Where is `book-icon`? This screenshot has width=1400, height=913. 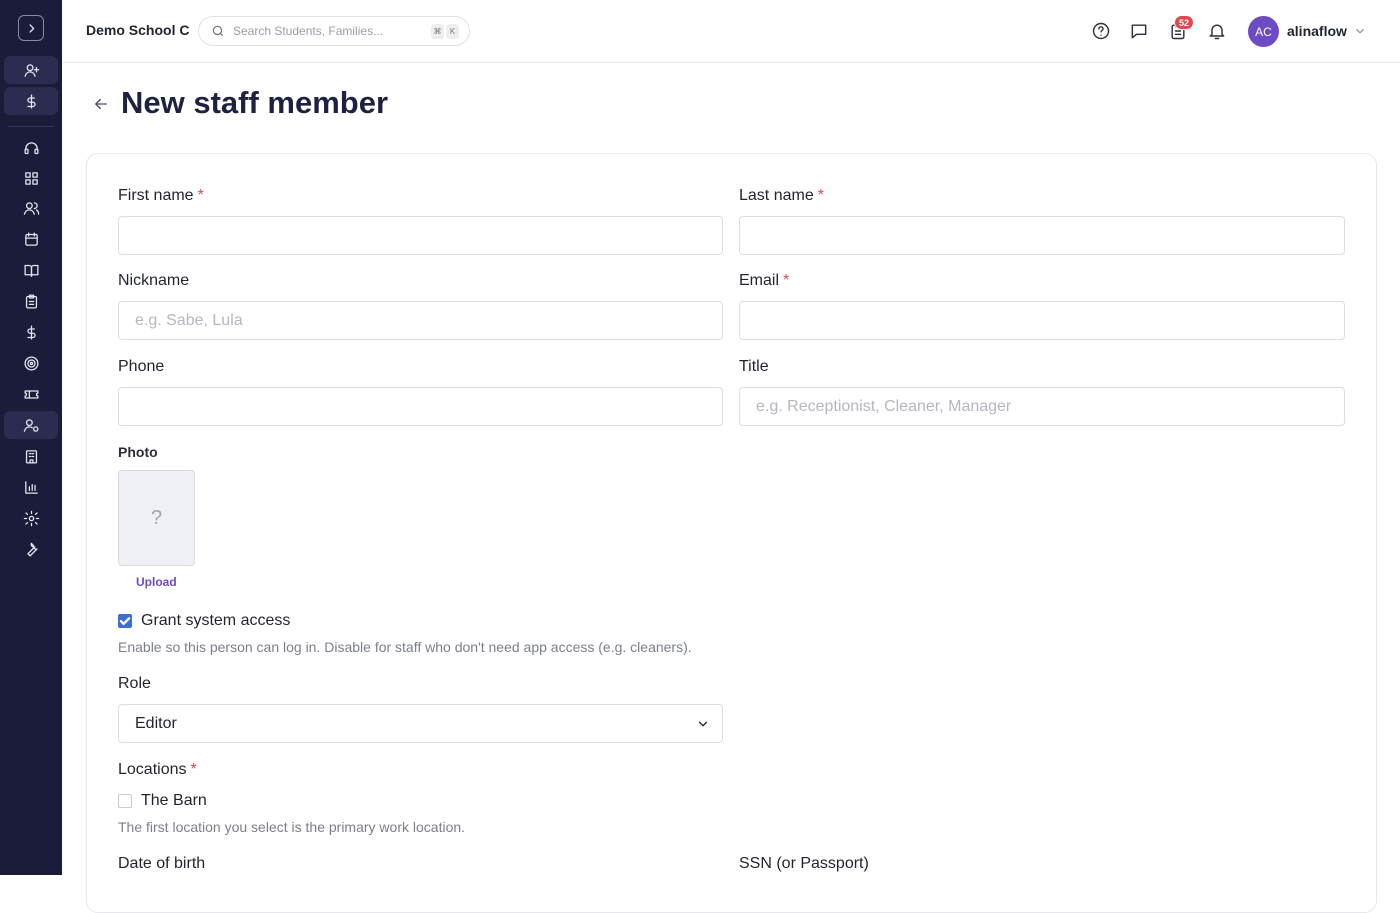 book-icon is located at coordinates (31, 270).